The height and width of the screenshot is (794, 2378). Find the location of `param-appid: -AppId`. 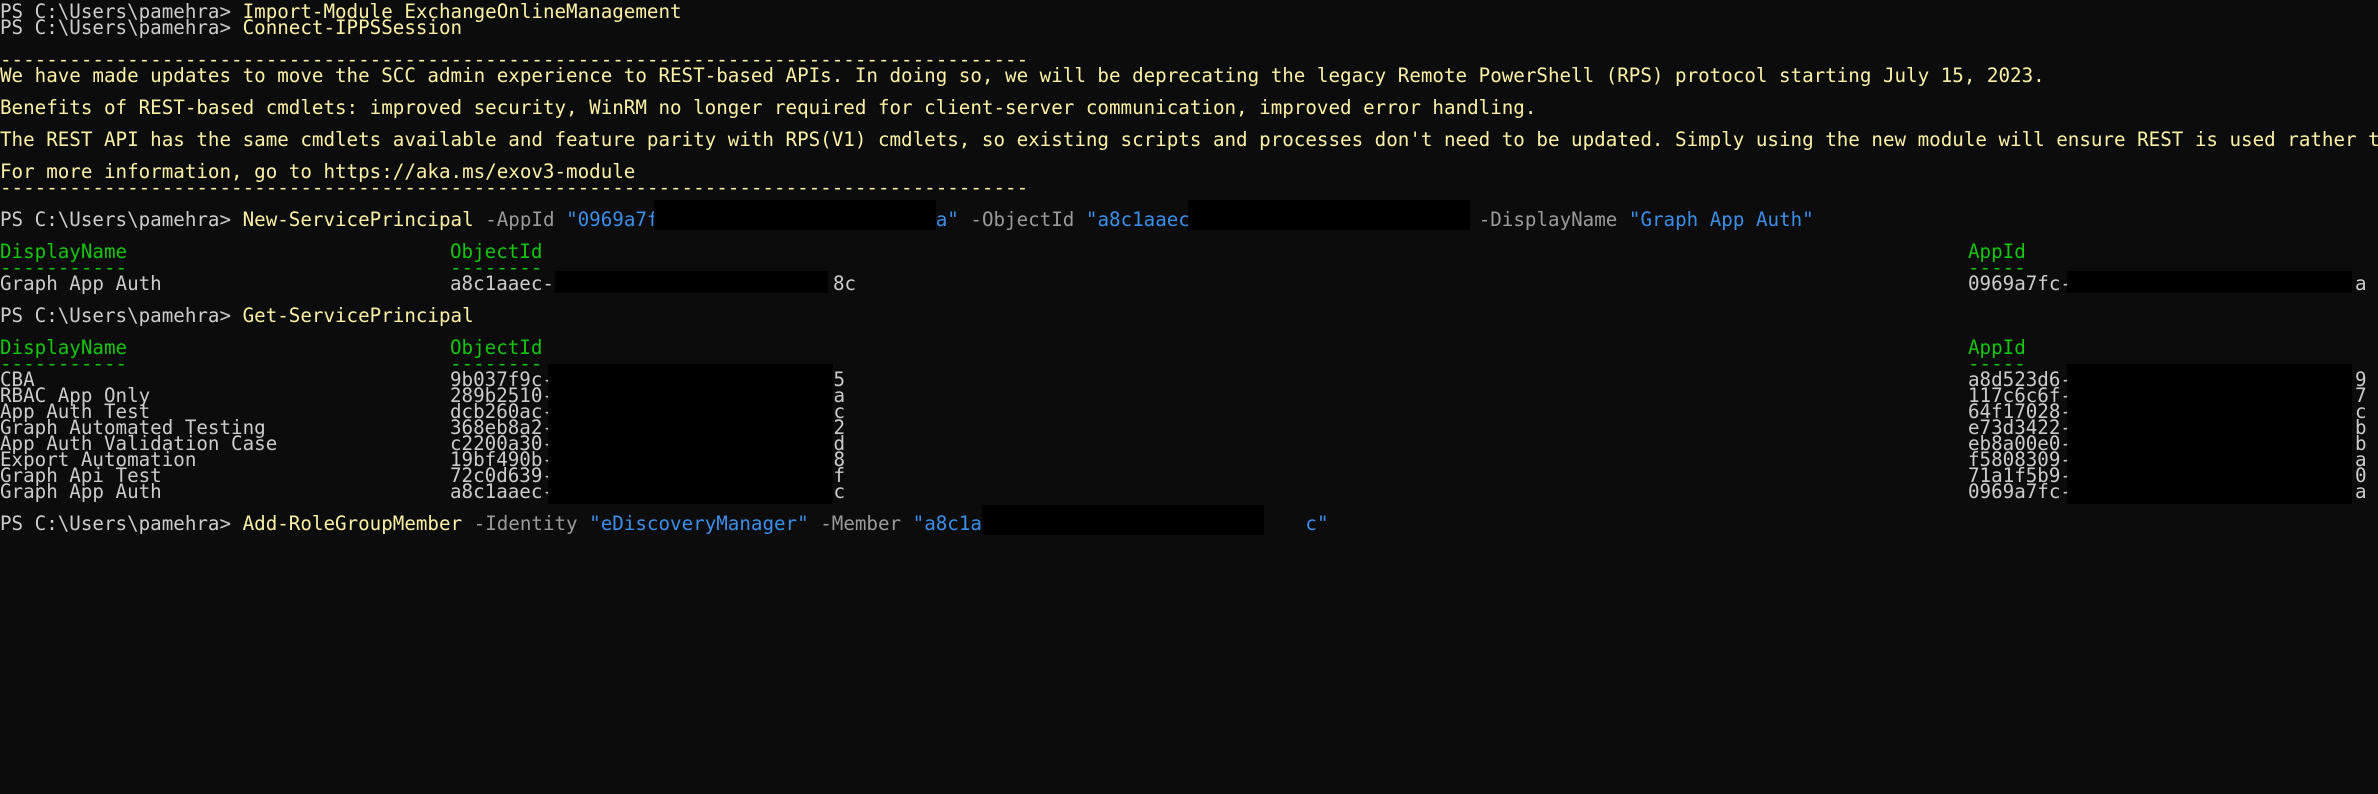

param-appid: -AppId is located at coordinates (520, 219).